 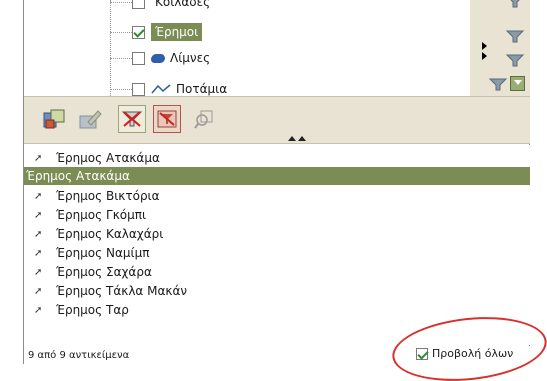 I want to click on tree-item-label: Έρημοι, so click(x=177, y=32).